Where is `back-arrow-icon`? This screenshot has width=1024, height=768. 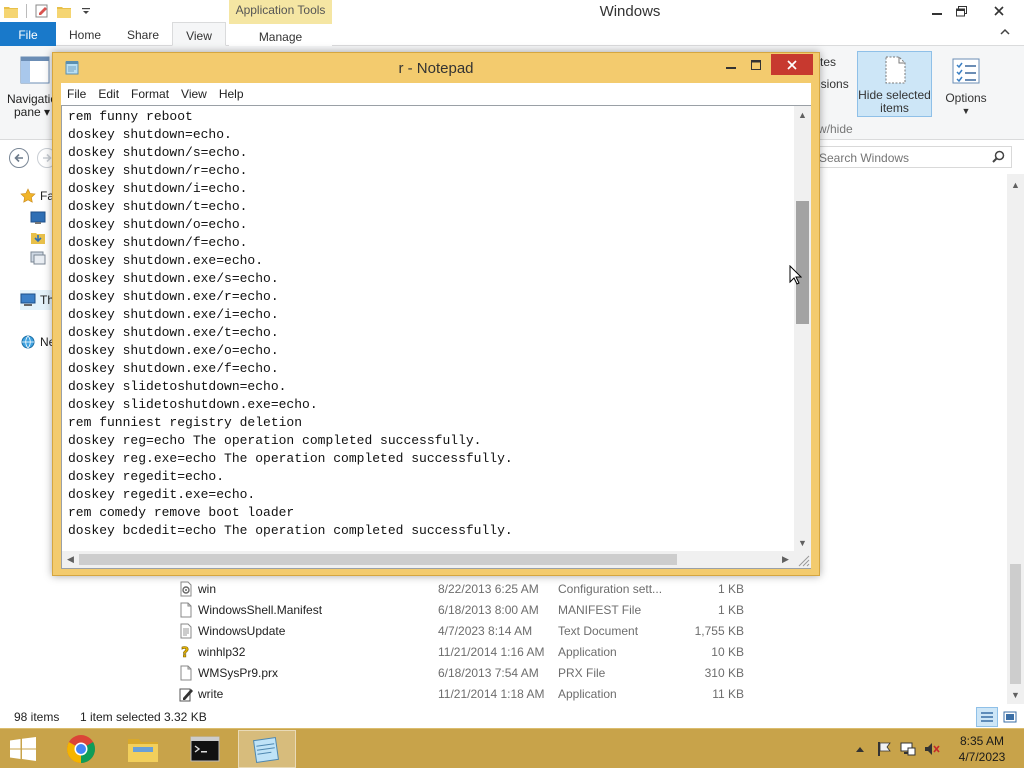
back-arrow-icon is located at coordinates (18, 158).